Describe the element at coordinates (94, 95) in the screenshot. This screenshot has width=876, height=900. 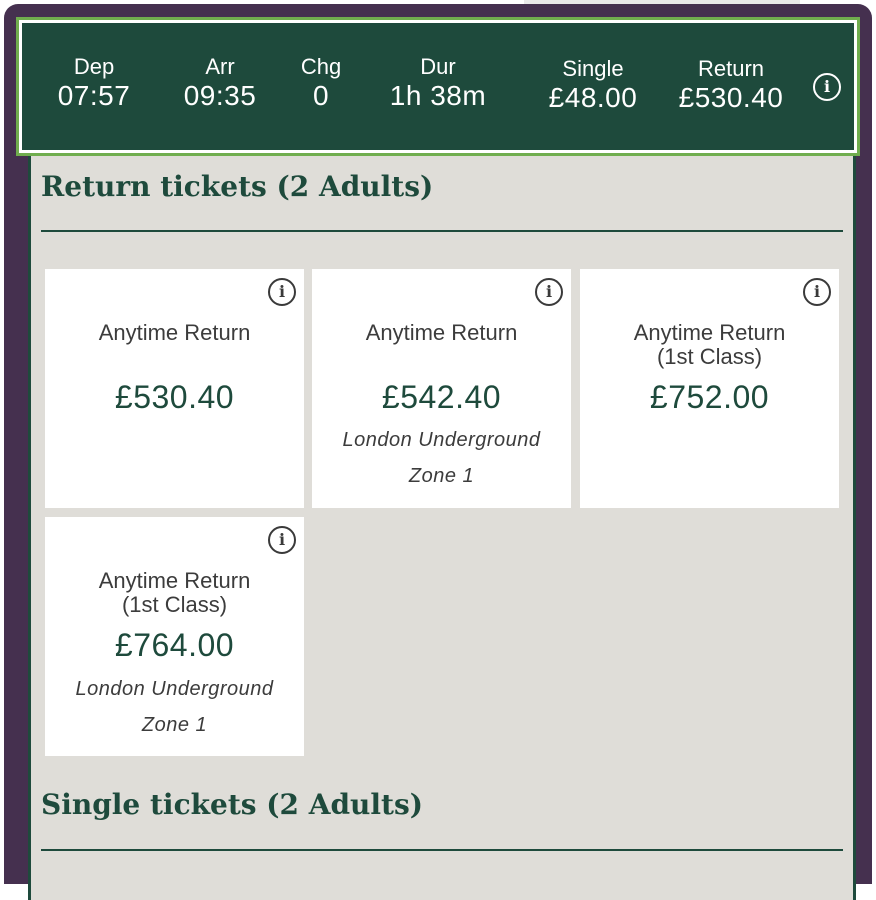
I see `departure-time: 07:57` at that location.